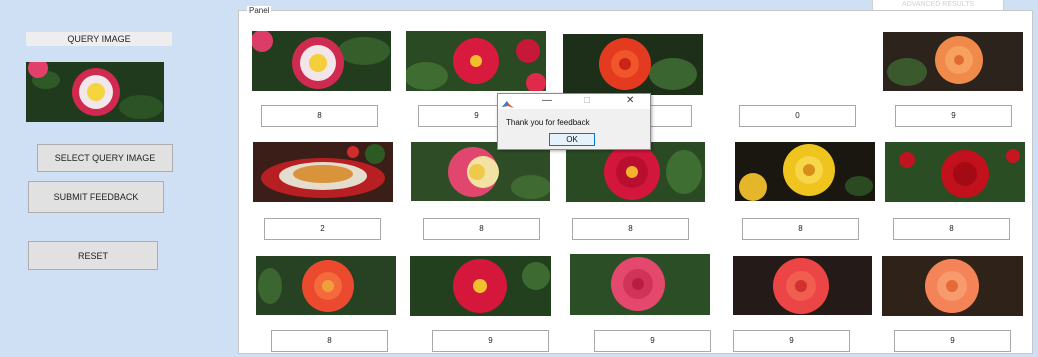  Describe the element at coordinates (630, 229) in the screenshot. I see `score-field-8: 8` at that location.